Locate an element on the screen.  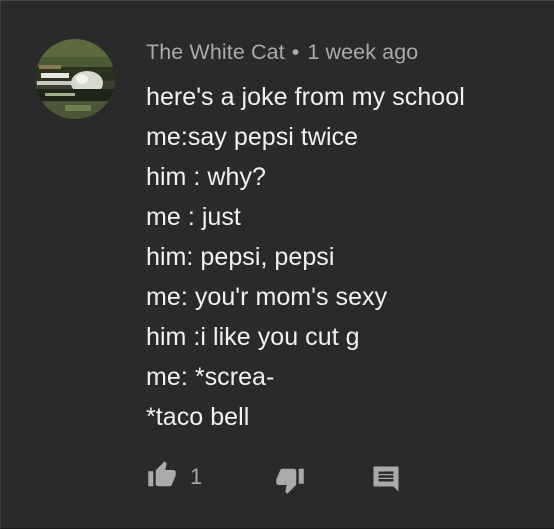
comment-line: here's a joke from my school is located at coordinates (305, 97).